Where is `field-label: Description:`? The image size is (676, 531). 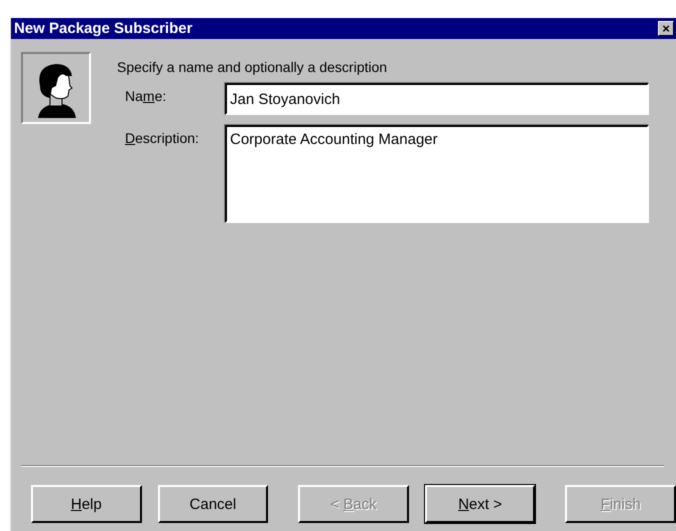
field-label: Description: is located at coordinates (162, 137).